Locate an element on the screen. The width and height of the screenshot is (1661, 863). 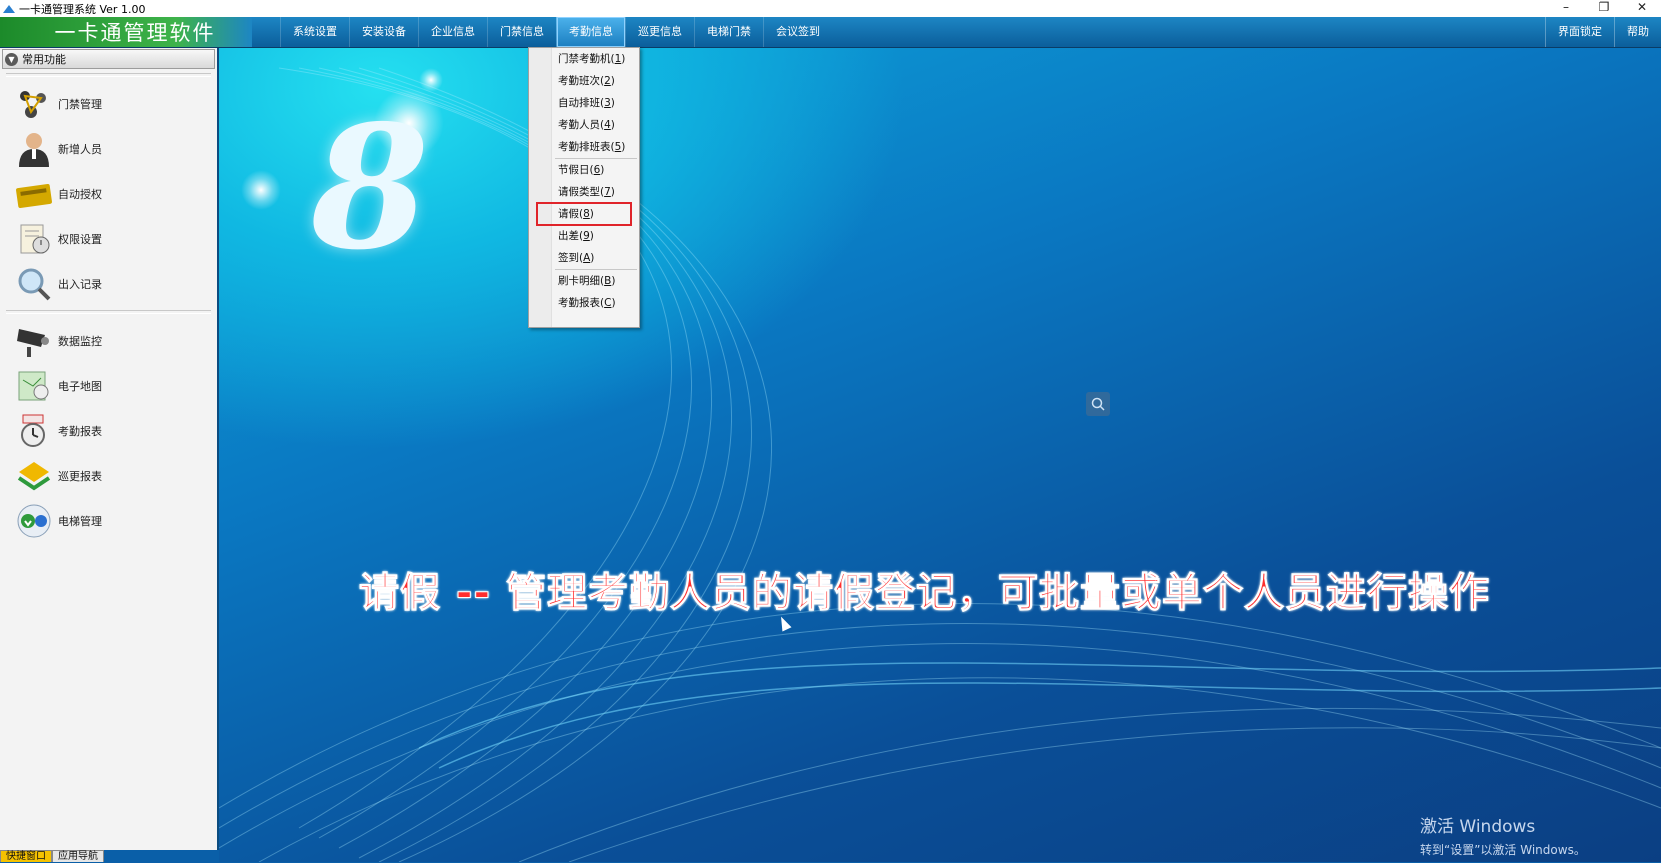
menu-item-label: 考勤排班表 is located at coordinates (584, 147).